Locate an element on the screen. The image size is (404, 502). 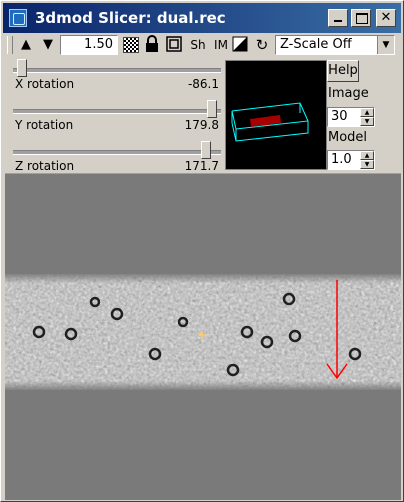
z-rotation-label: Z rotation is located at coordinates (45, 166).